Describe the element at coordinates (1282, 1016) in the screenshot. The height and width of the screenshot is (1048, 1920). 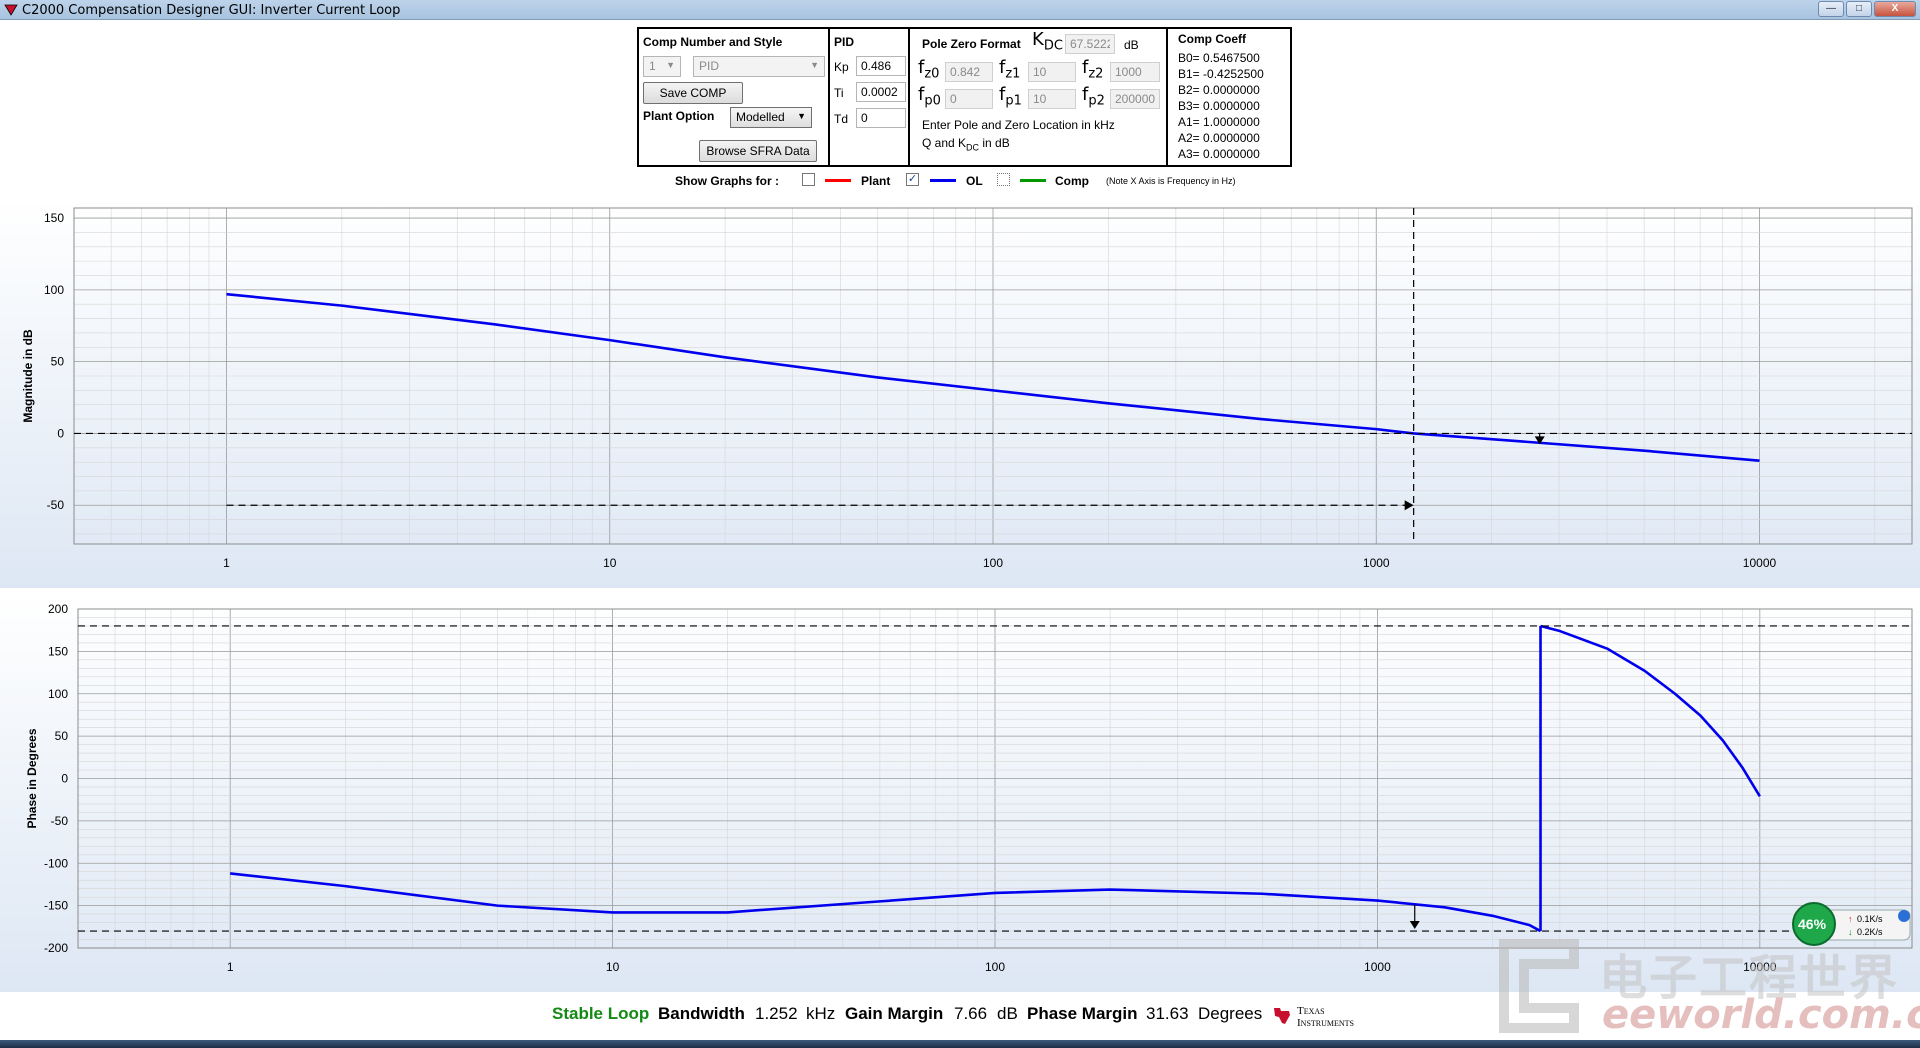
I see `ti-logo-icon` at that location.